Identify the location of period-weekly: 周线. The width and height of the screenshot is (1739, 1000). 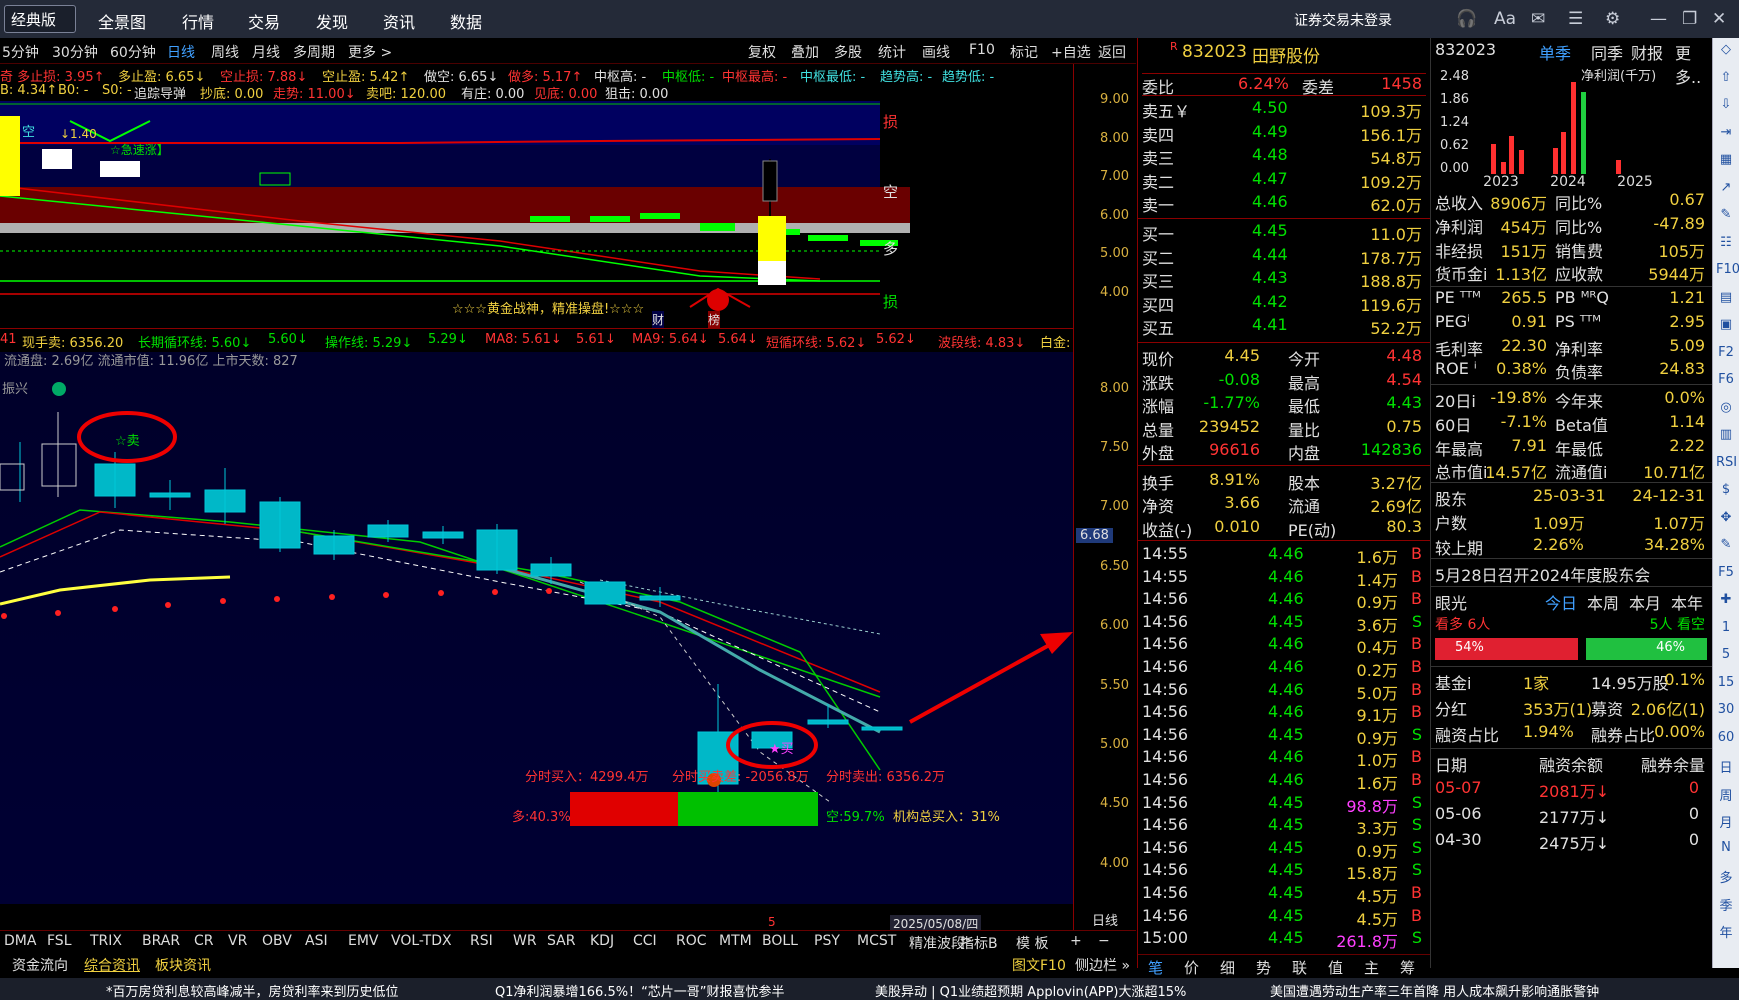
(225, 52).